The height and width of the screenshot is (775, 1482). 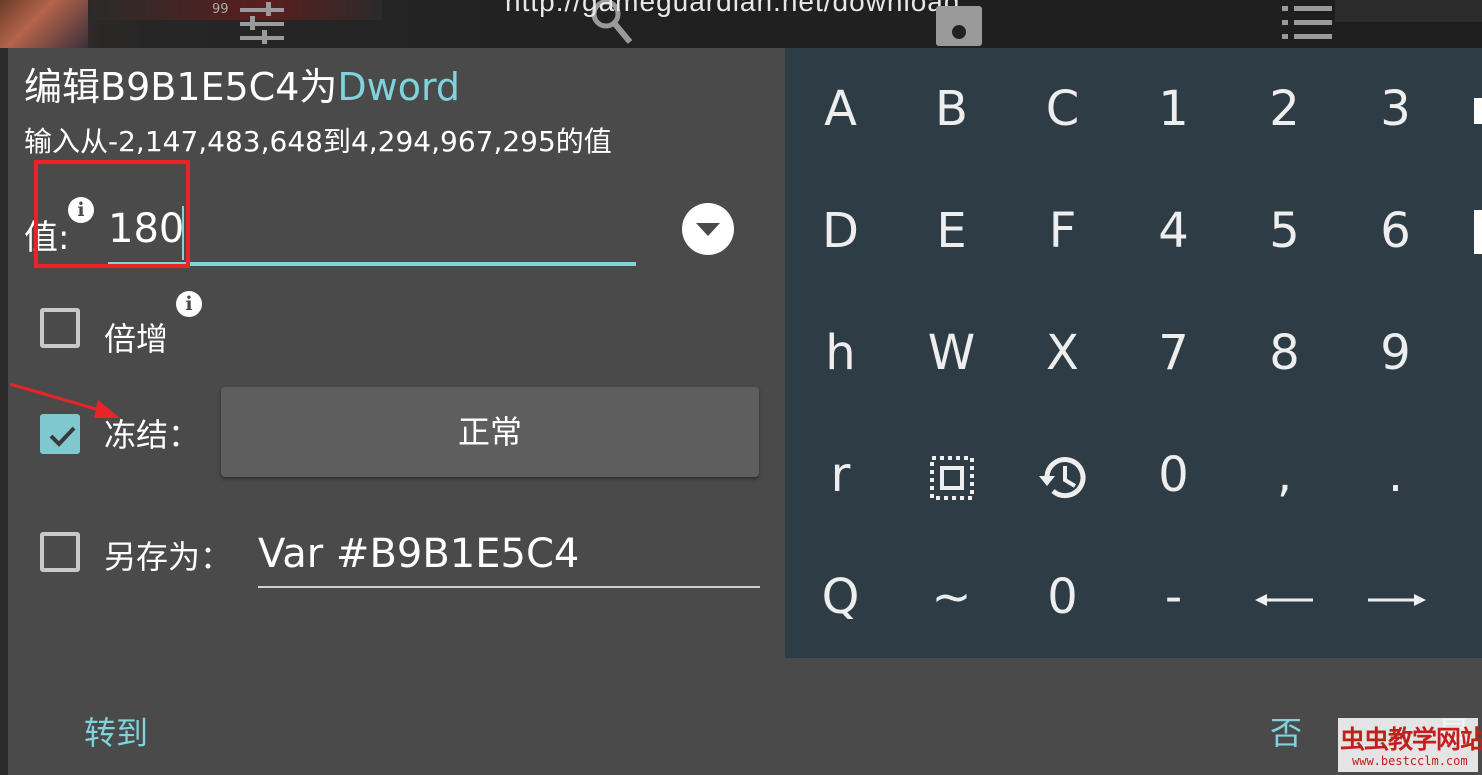 What do you see at coordinates (1283, 600) in the screenshot?
I see `left-arrow-icon` at bounding box center [1283, 600].